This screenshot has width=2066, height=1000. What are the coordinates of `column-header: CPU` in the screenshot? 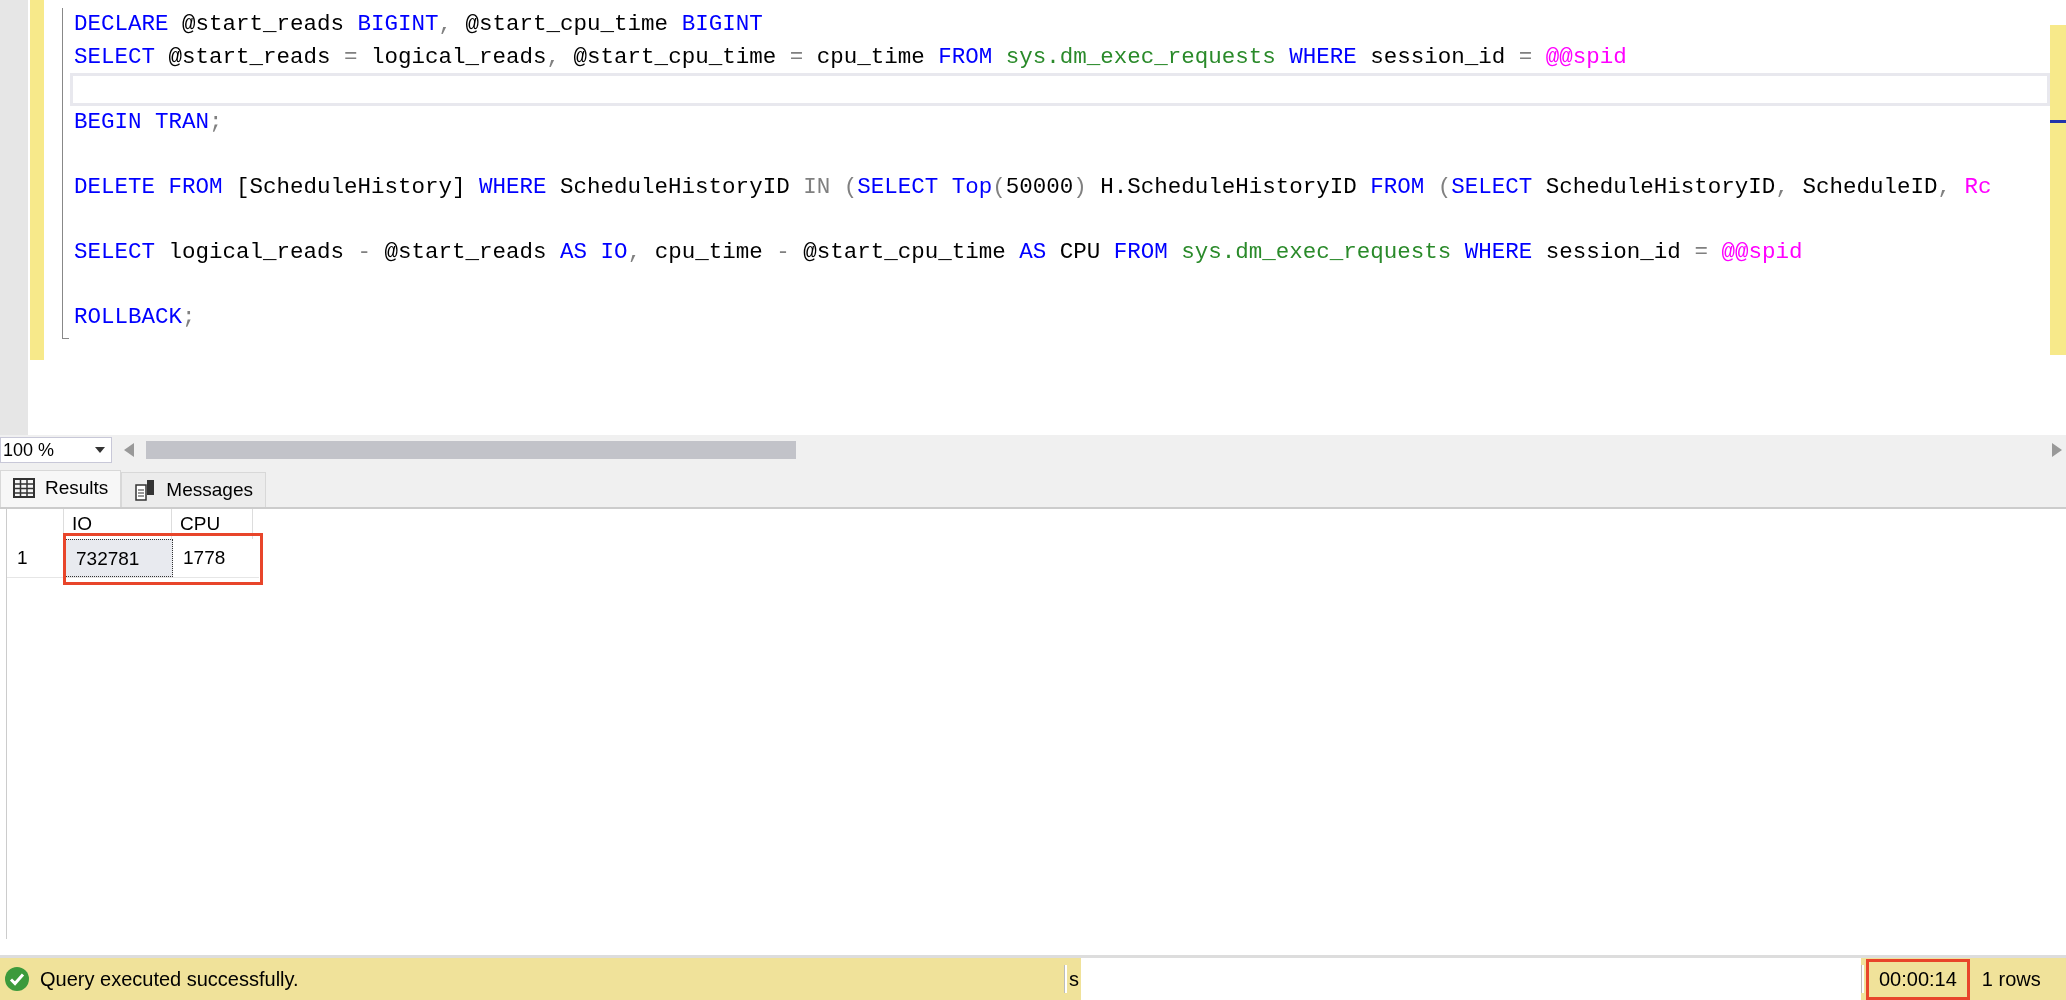 It's located at (212, 524).